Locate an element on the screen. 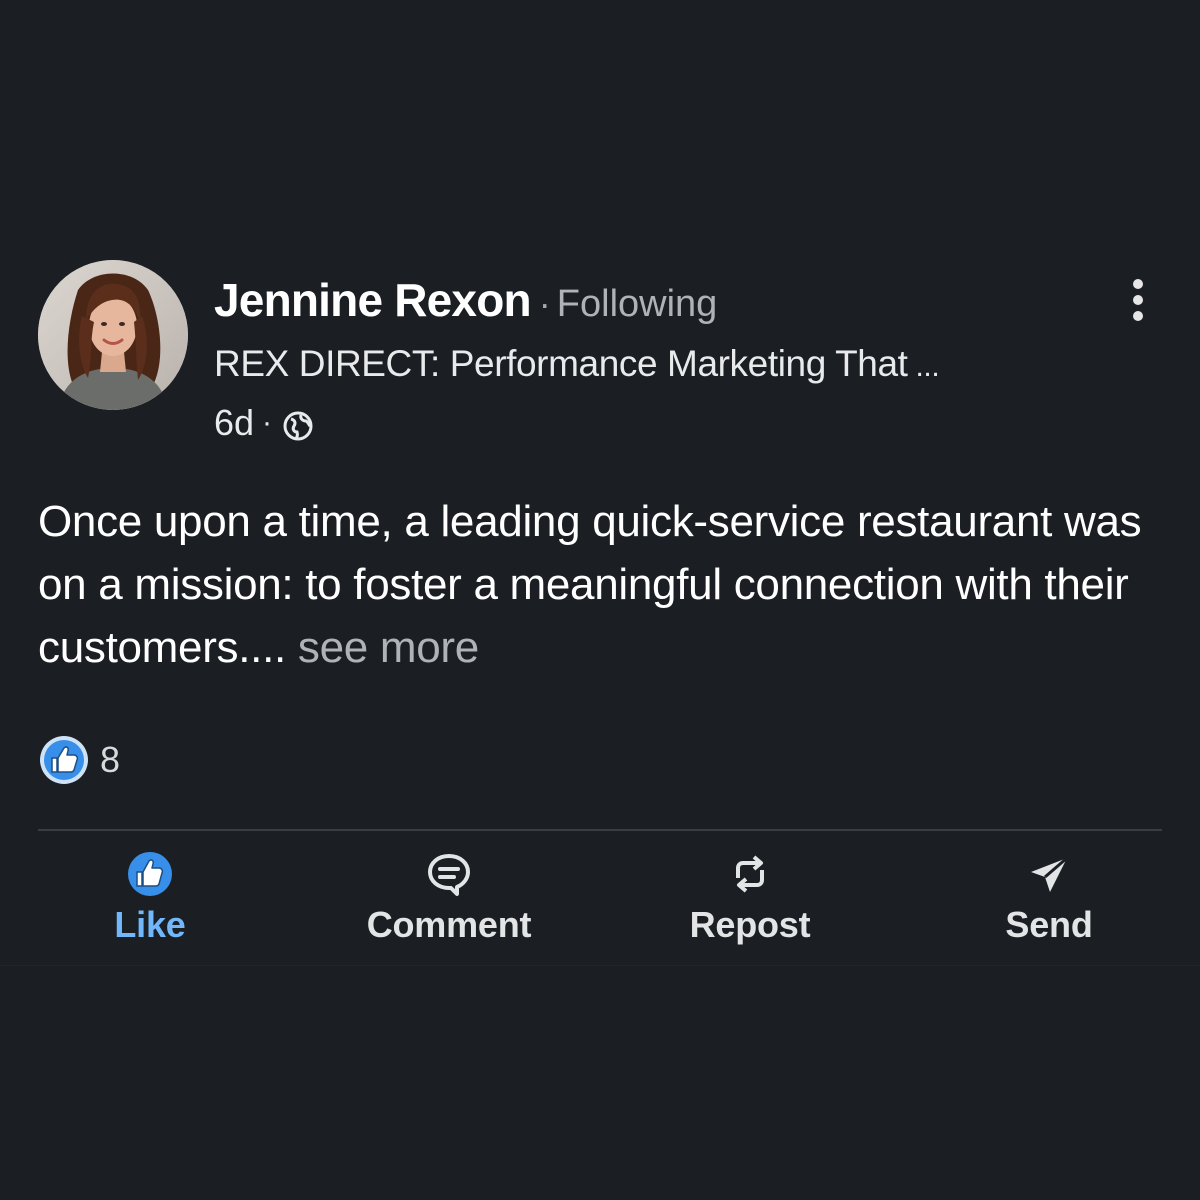  like-button: Like is located at coordinates (150, 900).